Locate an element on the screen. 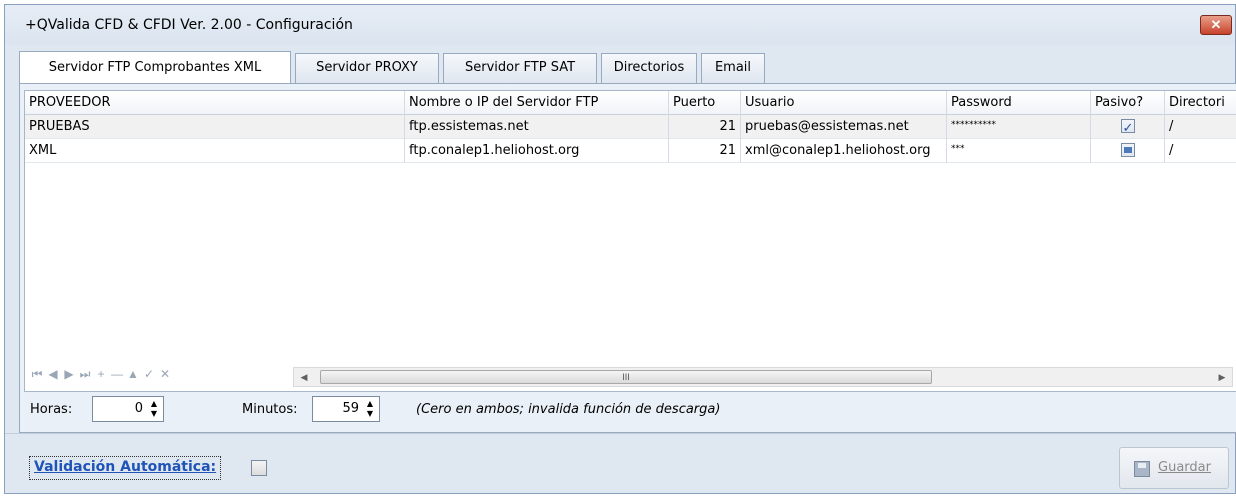  minutes-value: 59 is located at coordinates (350, 408).